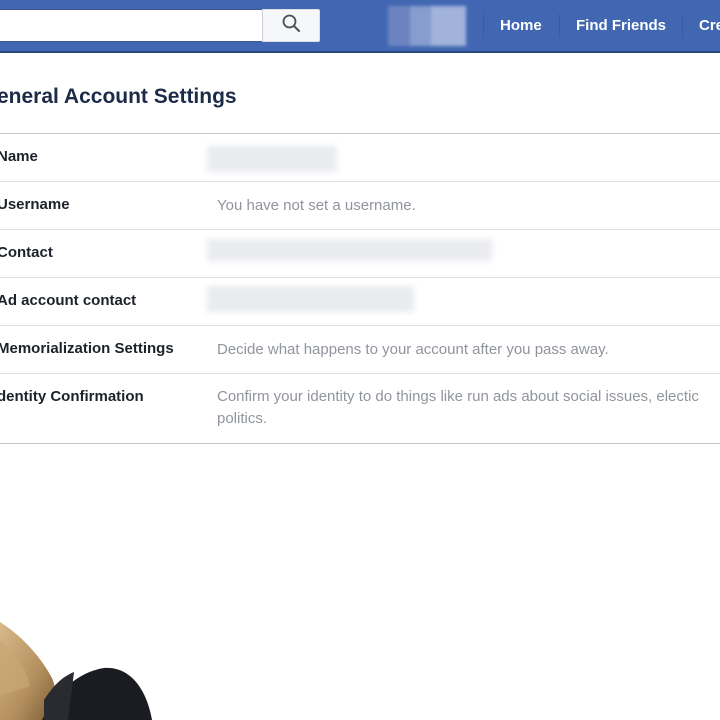 The width and height of the screenshot is (720, 720). What do you see at coordinates (26, 252) in the screenshot?
I see `row-label: Contact` at bounding box center [26, 252].